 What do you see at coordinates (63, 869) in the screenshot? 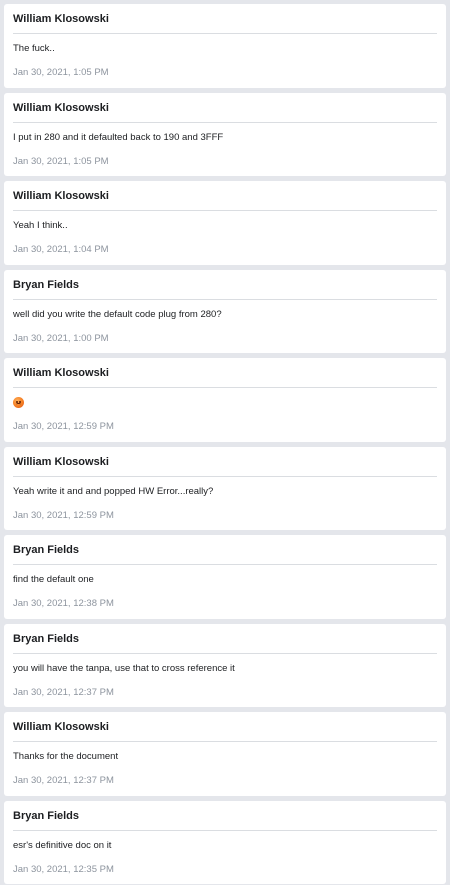
I see `message-timestamp: Jan 30, 2021, 12:35 PM` at bounding box center [63, 869].